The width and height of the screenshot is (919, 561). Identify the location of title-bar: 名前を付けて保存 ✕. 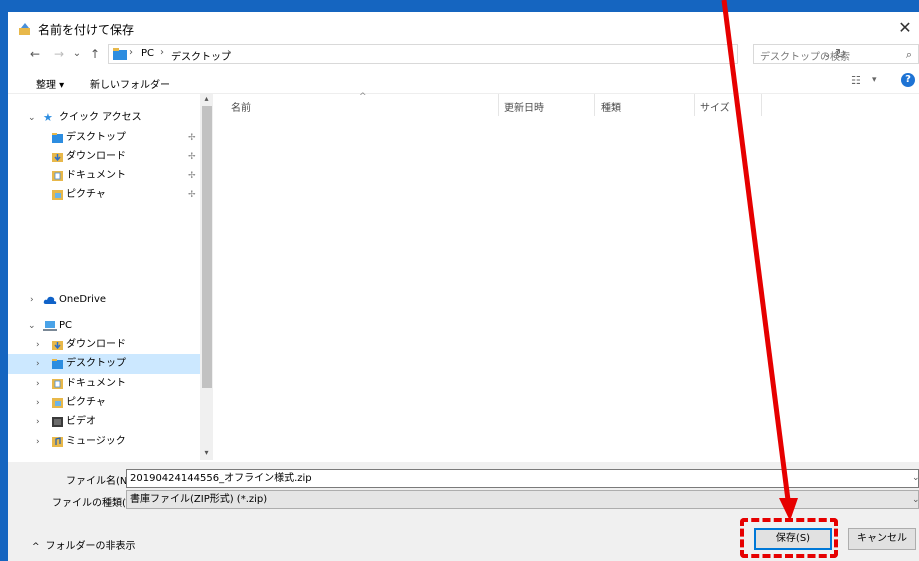
(463, 28).